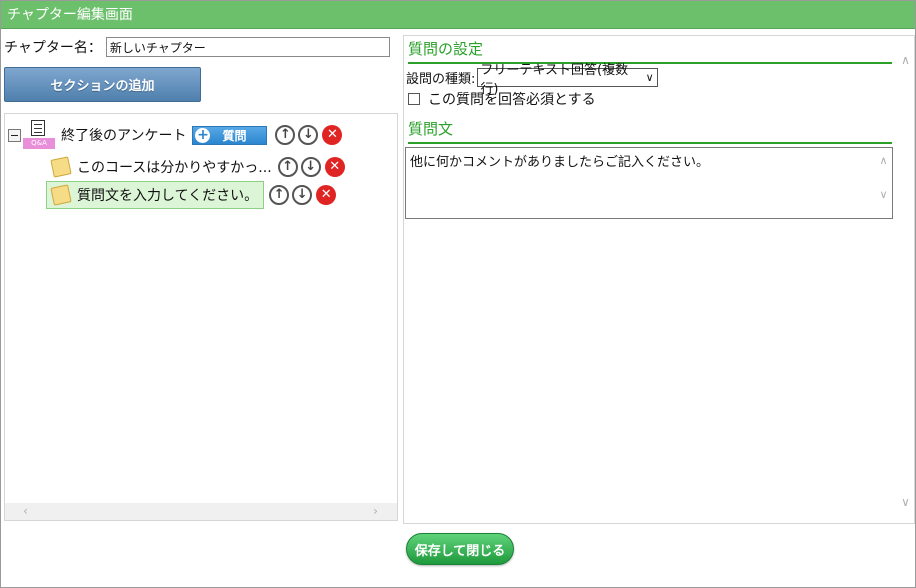 The width and height of the screenshot is (916, 588). What do you see at coordinates (247, 47) in the screenshot?
I see `chapter-name-input` at bounding box center [247, 47].